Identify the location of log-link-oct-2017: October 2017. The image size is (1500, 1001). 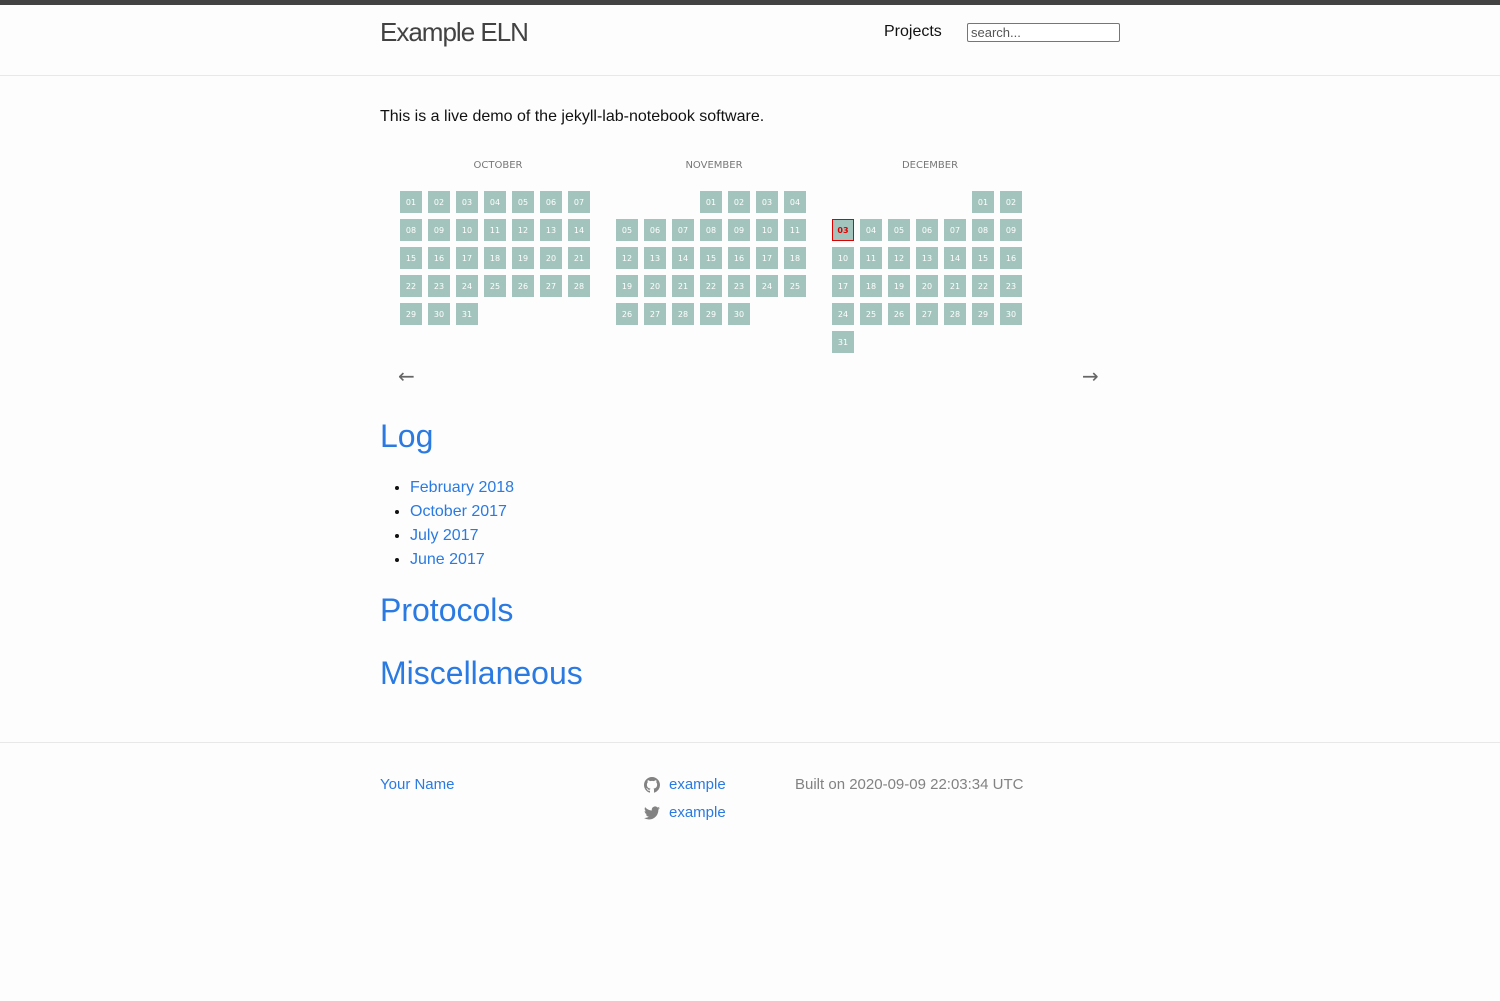
(458, 511).